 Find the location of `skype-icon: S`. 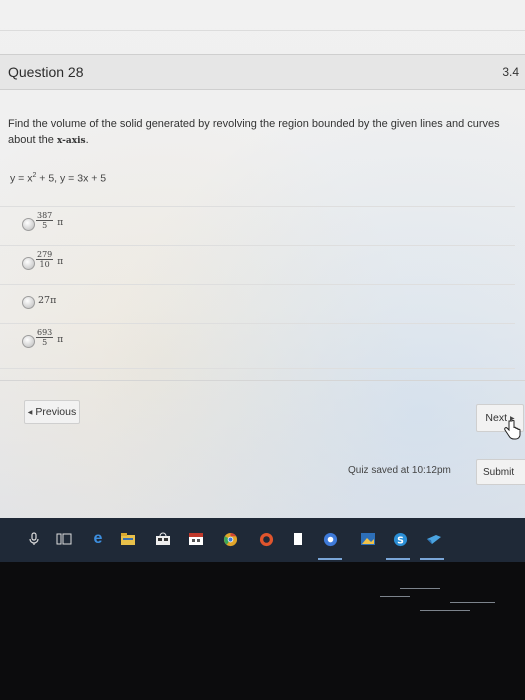

skype-icon: S is located at coordinates (400, 539).